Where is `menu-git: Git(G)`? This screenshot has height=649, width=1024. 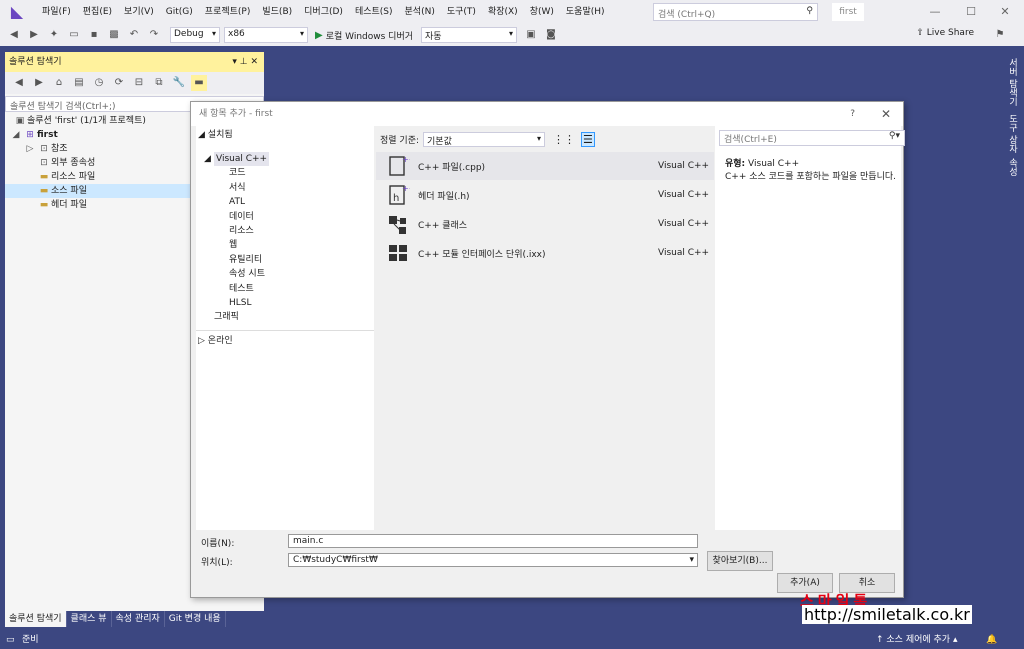 menu-git: Git(G) is located at coordinates (179, 12).